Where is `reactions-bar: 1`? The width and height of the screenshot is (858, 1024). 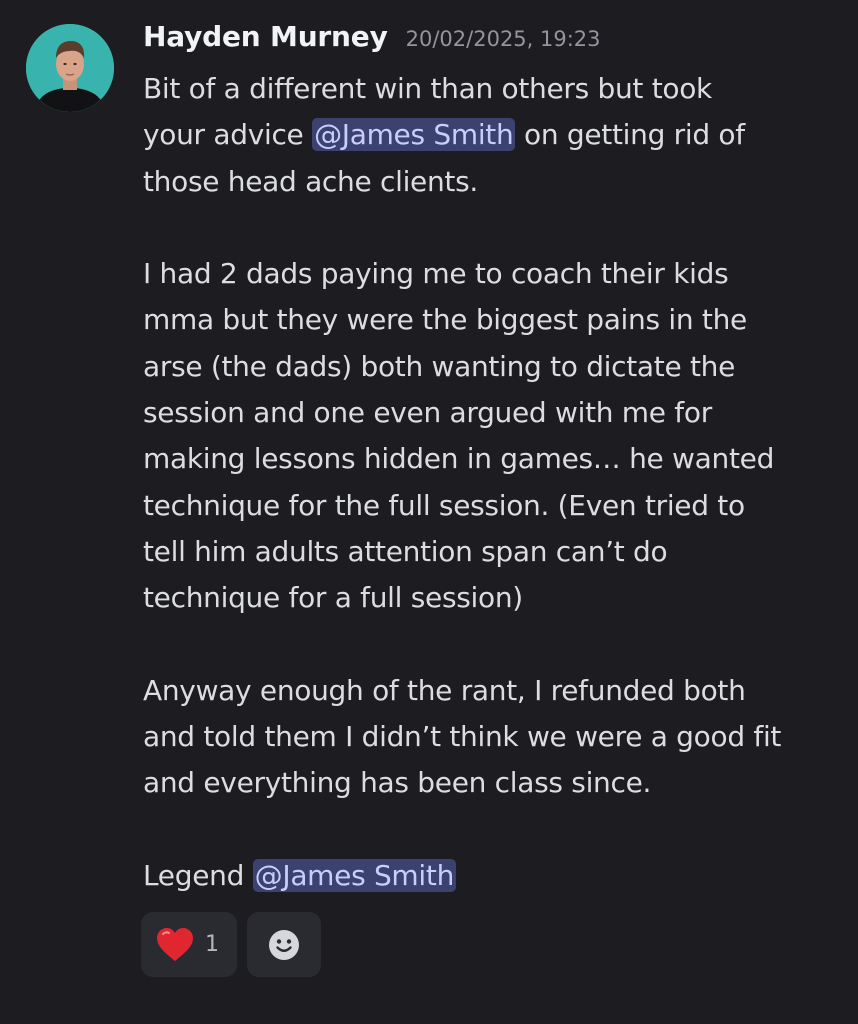
reactions-bar: 1 is located at coordinates (231, 944).